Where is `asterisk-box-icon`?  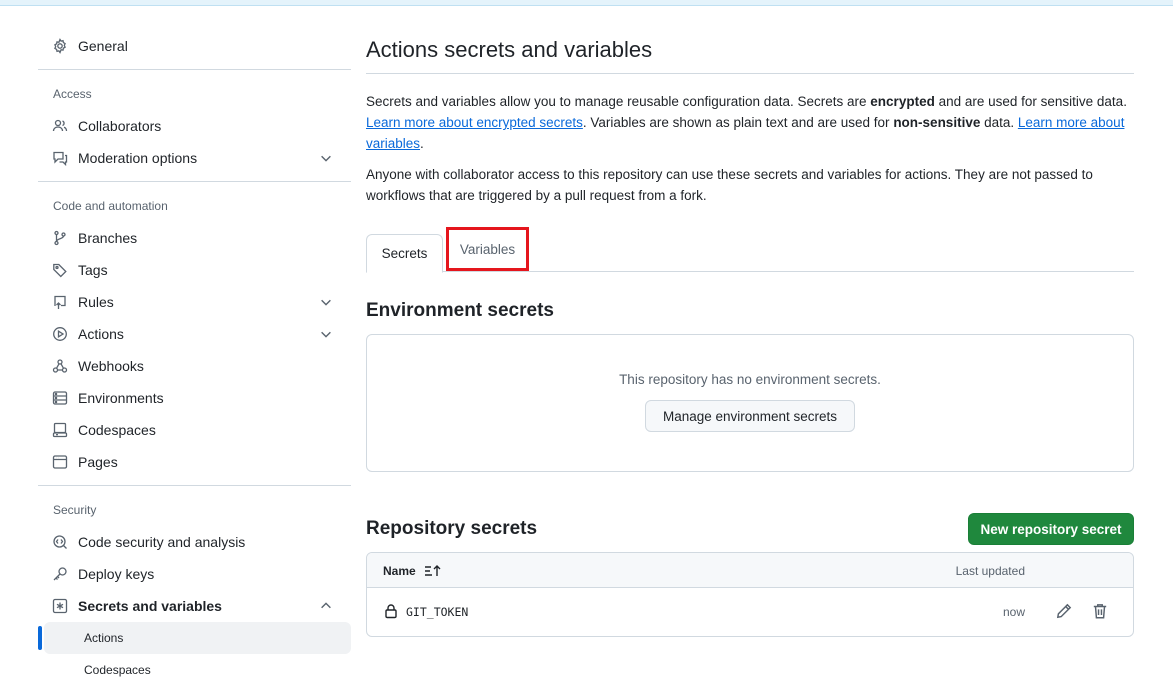 asterisk-box-icon is located at coordinates (60, 606).